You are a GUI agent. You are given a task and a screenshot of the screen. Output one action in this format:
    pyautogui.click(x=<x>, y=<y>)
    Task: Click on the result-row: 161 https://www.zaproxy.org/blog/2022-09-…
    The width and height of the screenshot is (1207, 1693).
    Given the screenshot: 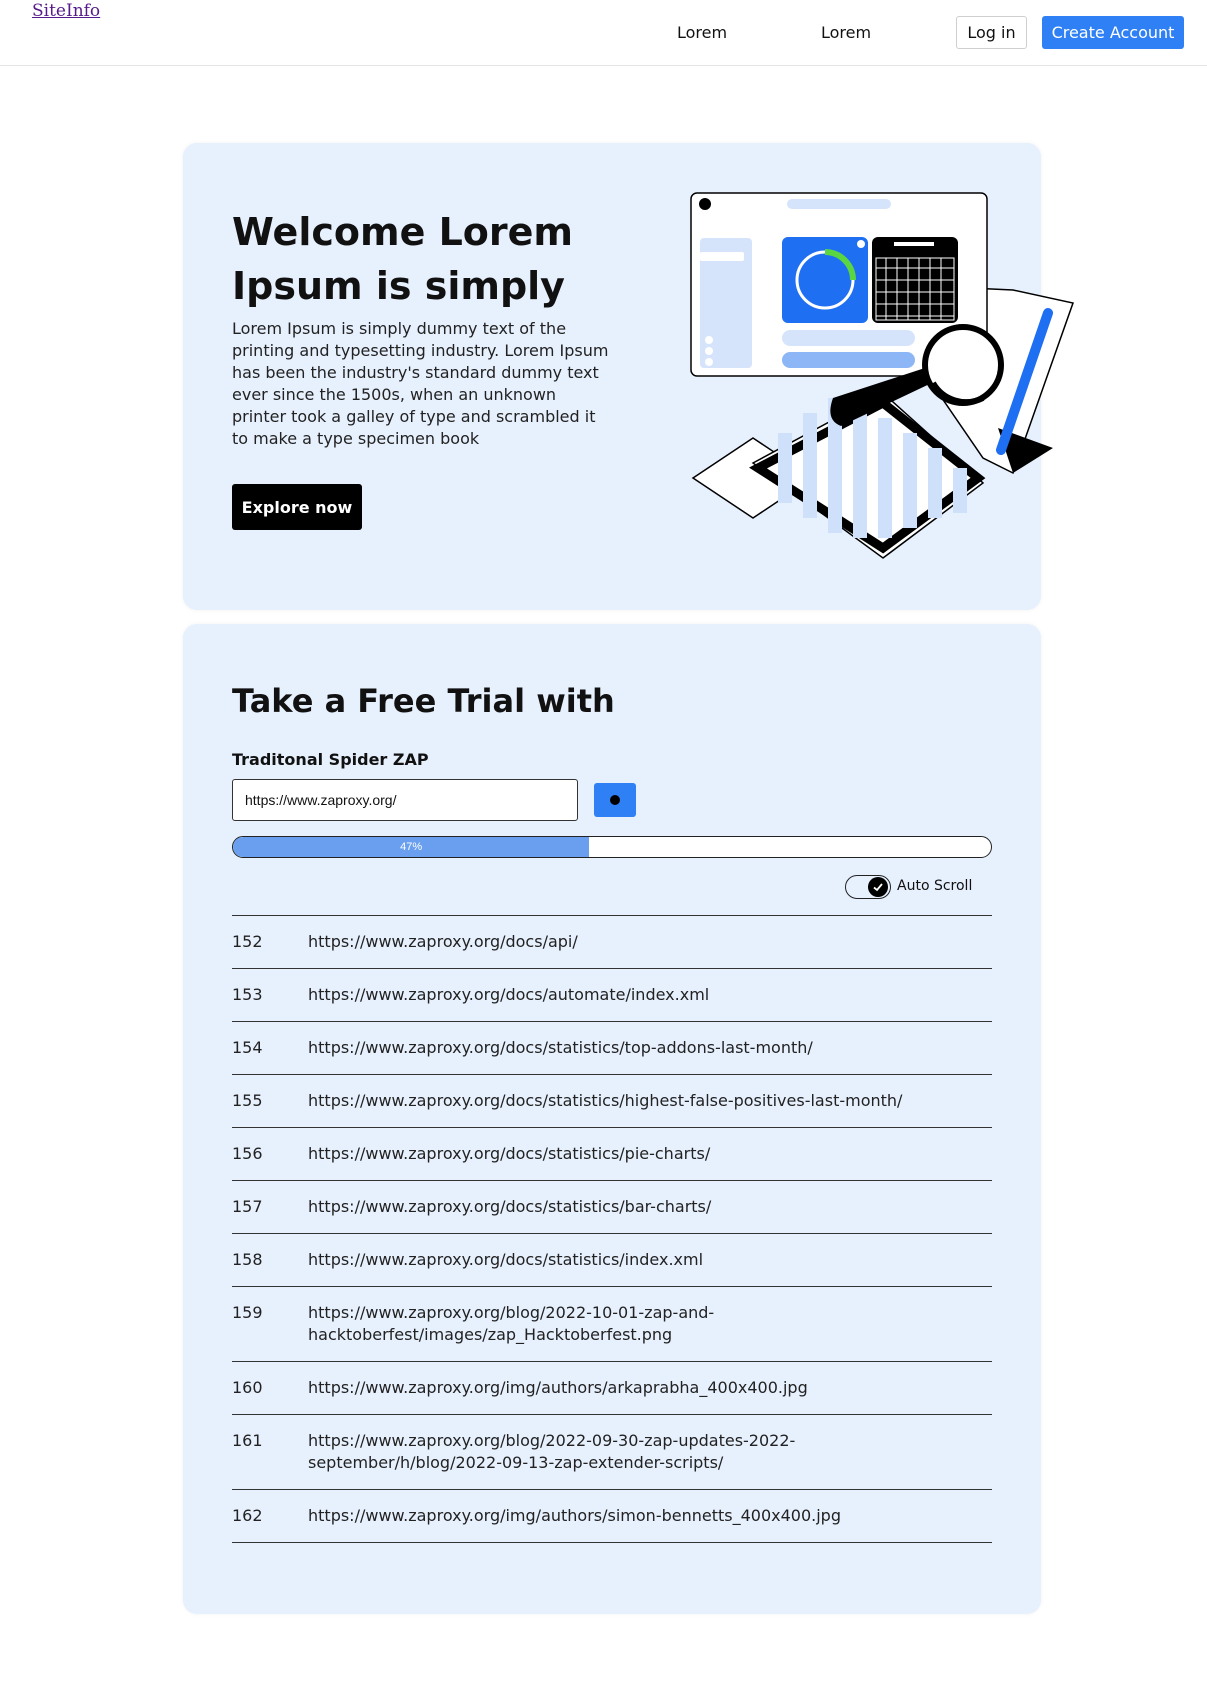 What is the action you would take?
    pyautogui.click(x=612, y=1452)
    